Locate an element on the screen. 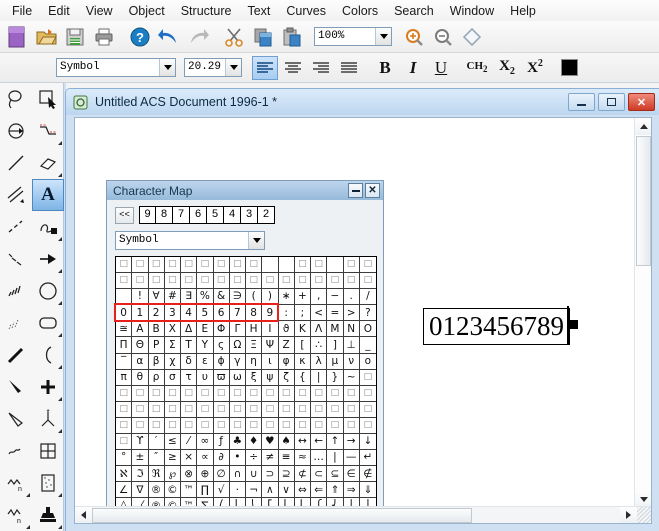  previous-page-button: << is located at coordinates (124, 215).